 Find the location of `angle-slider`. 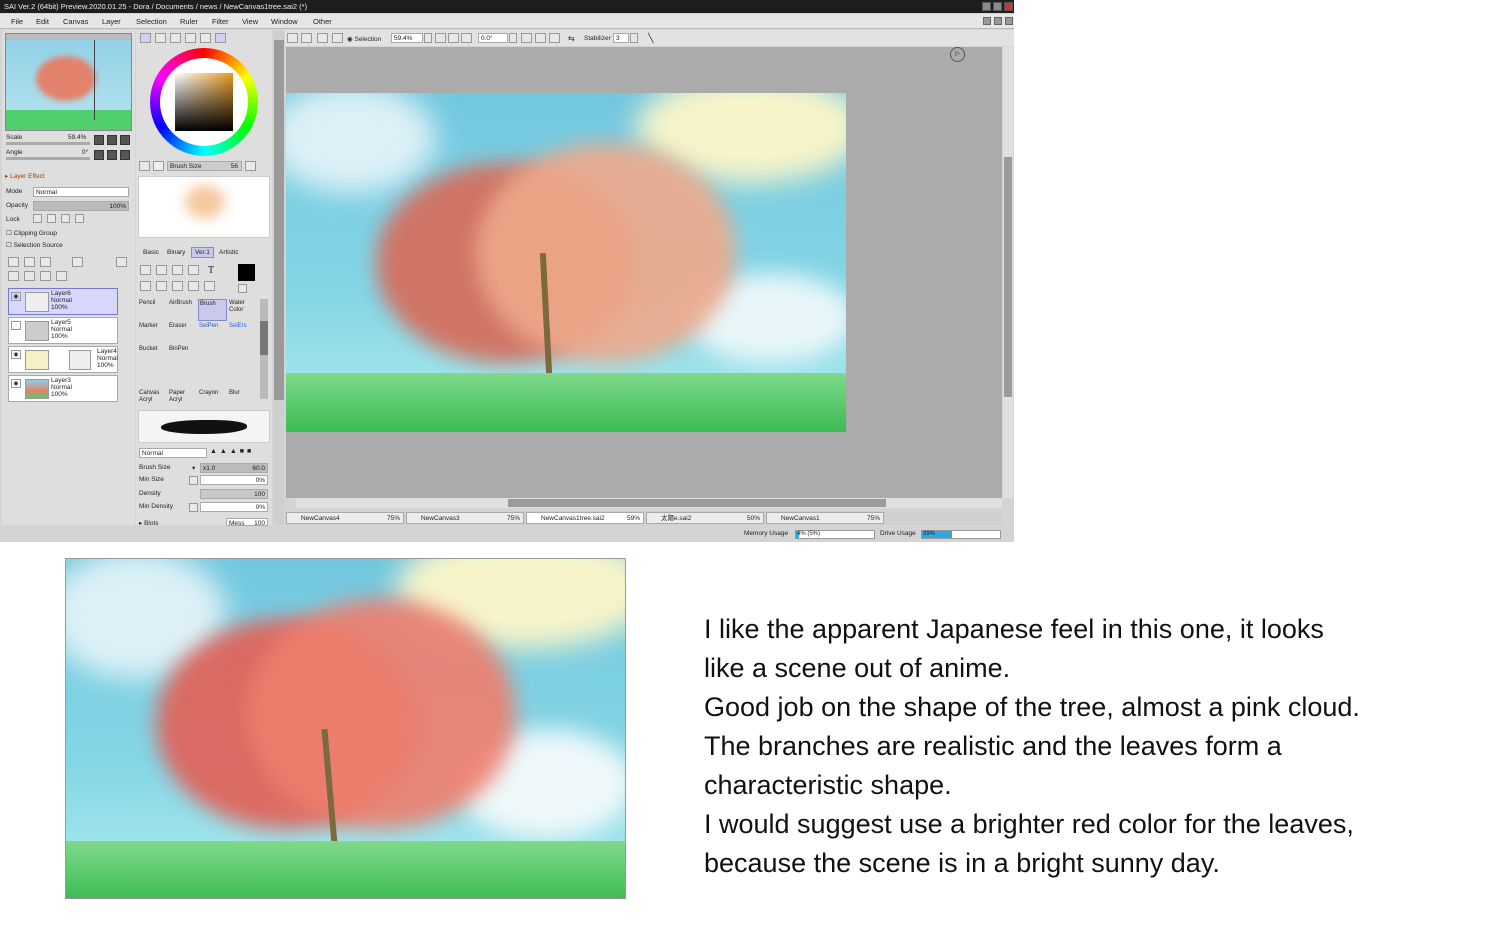

angle-slider is located at coordinates (48, 158).